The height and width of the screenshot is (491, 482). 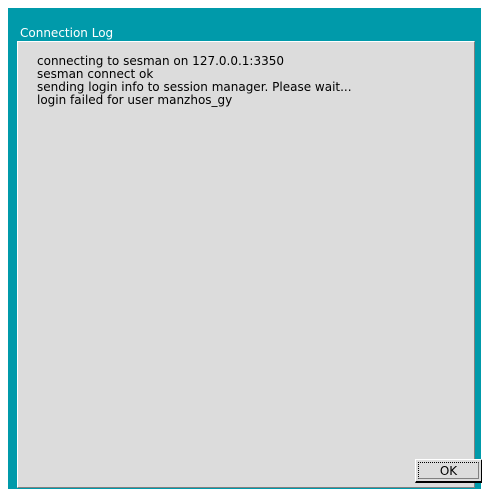 What do you see at coordinates (247, 33) in the screenshot?
I see `window-title: Connection Log` at bounding box center [247, 33].